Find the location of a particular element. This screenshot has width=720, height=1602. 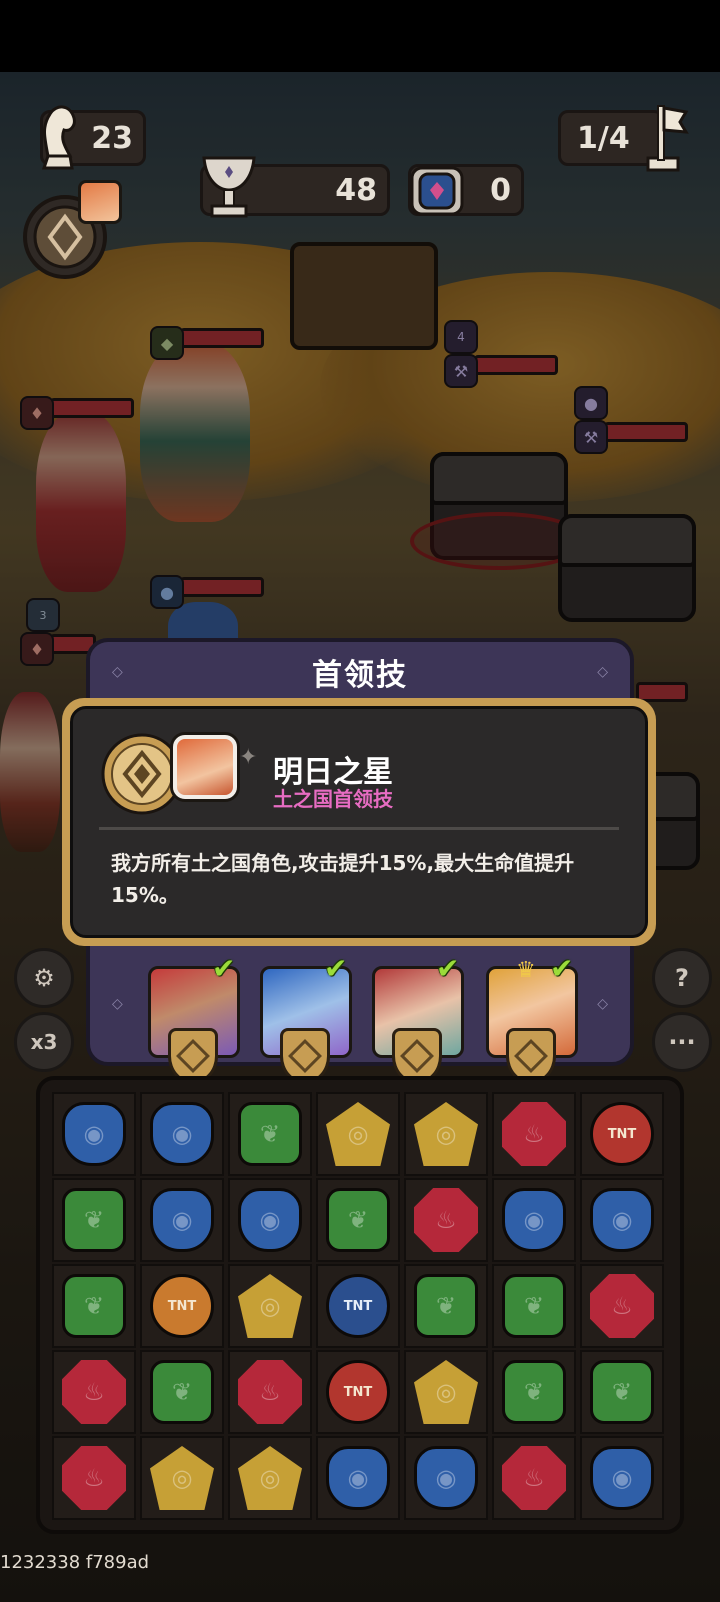

build-info: 1232338 f789ad is located at coordinates (75, 1562).